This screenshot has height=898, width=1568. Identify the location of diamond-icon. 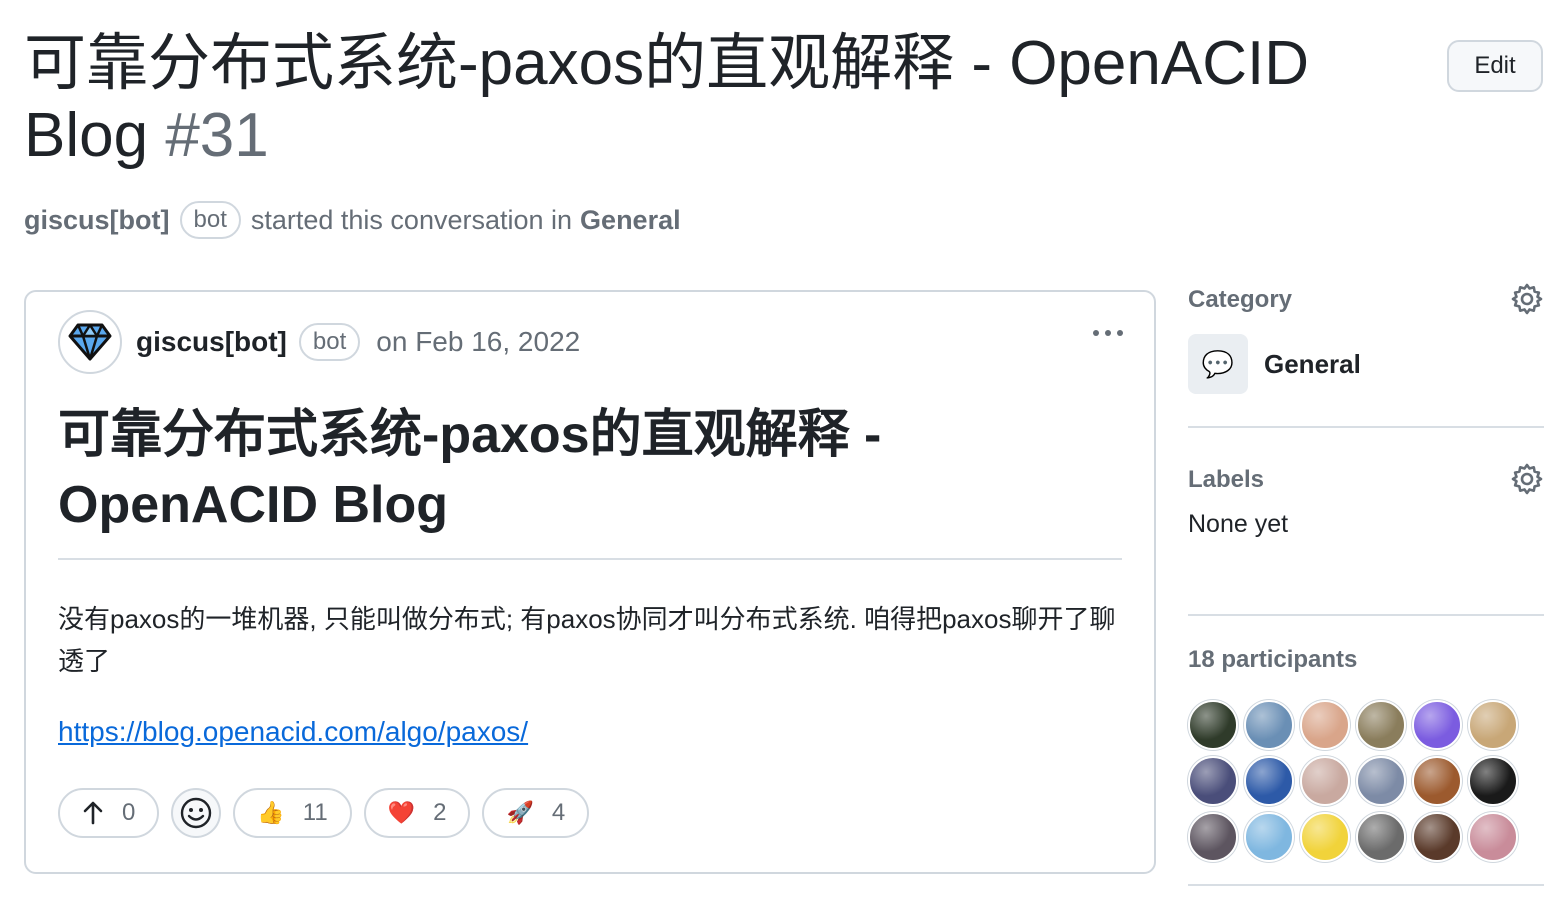
(90, 342).